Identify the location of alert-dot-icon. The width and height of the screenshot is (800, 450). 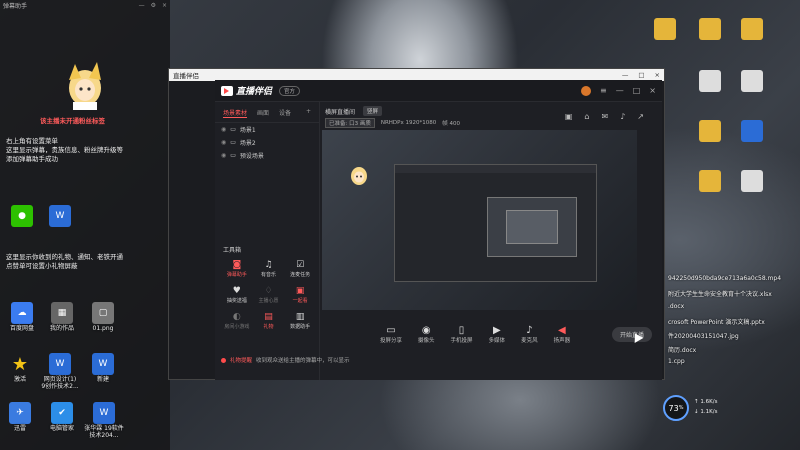
(223, 360).